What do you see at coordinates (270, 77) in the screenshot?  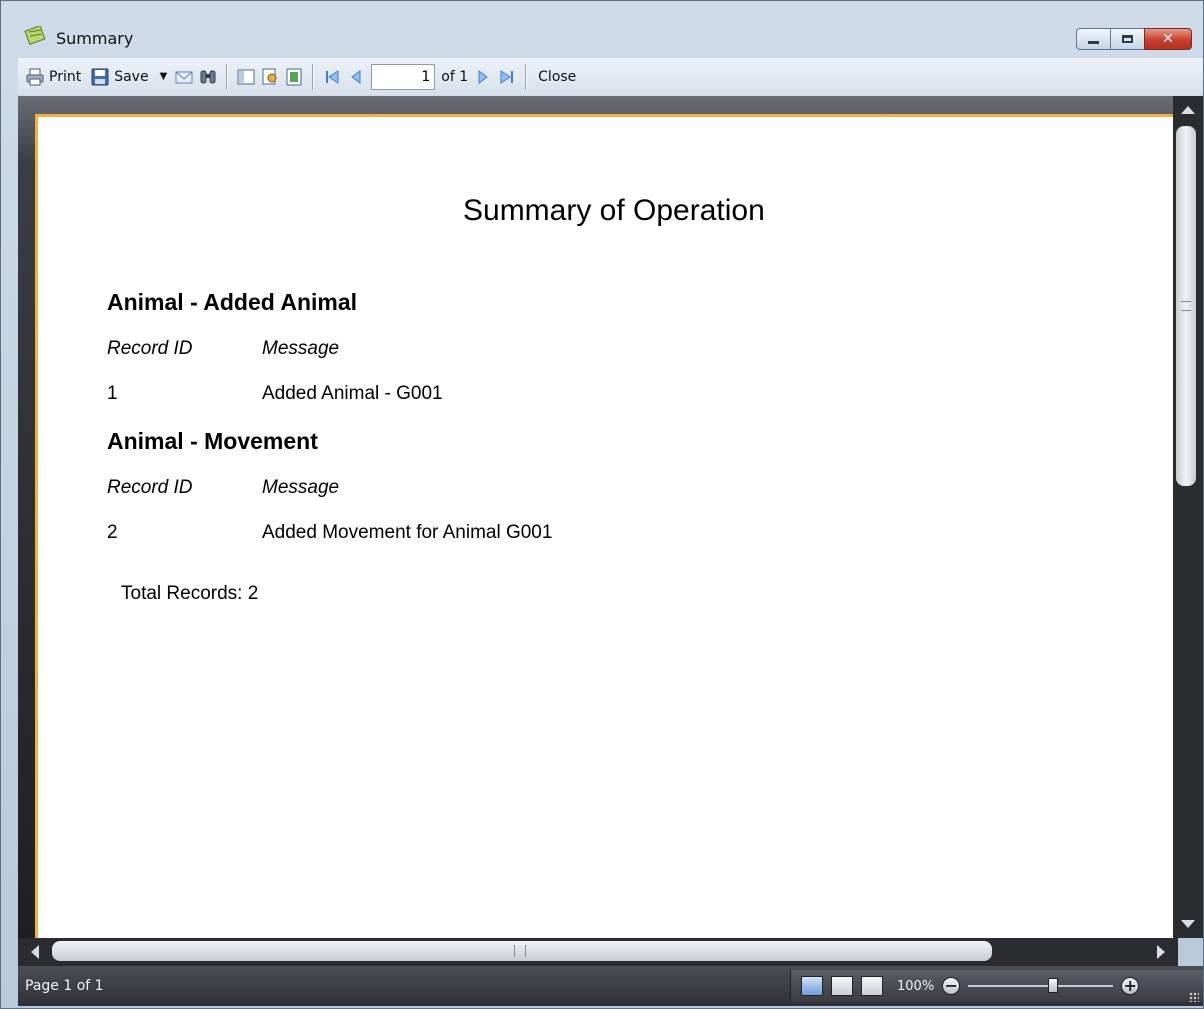 I see `page-setup-icon` at bounding box center [270, 77].